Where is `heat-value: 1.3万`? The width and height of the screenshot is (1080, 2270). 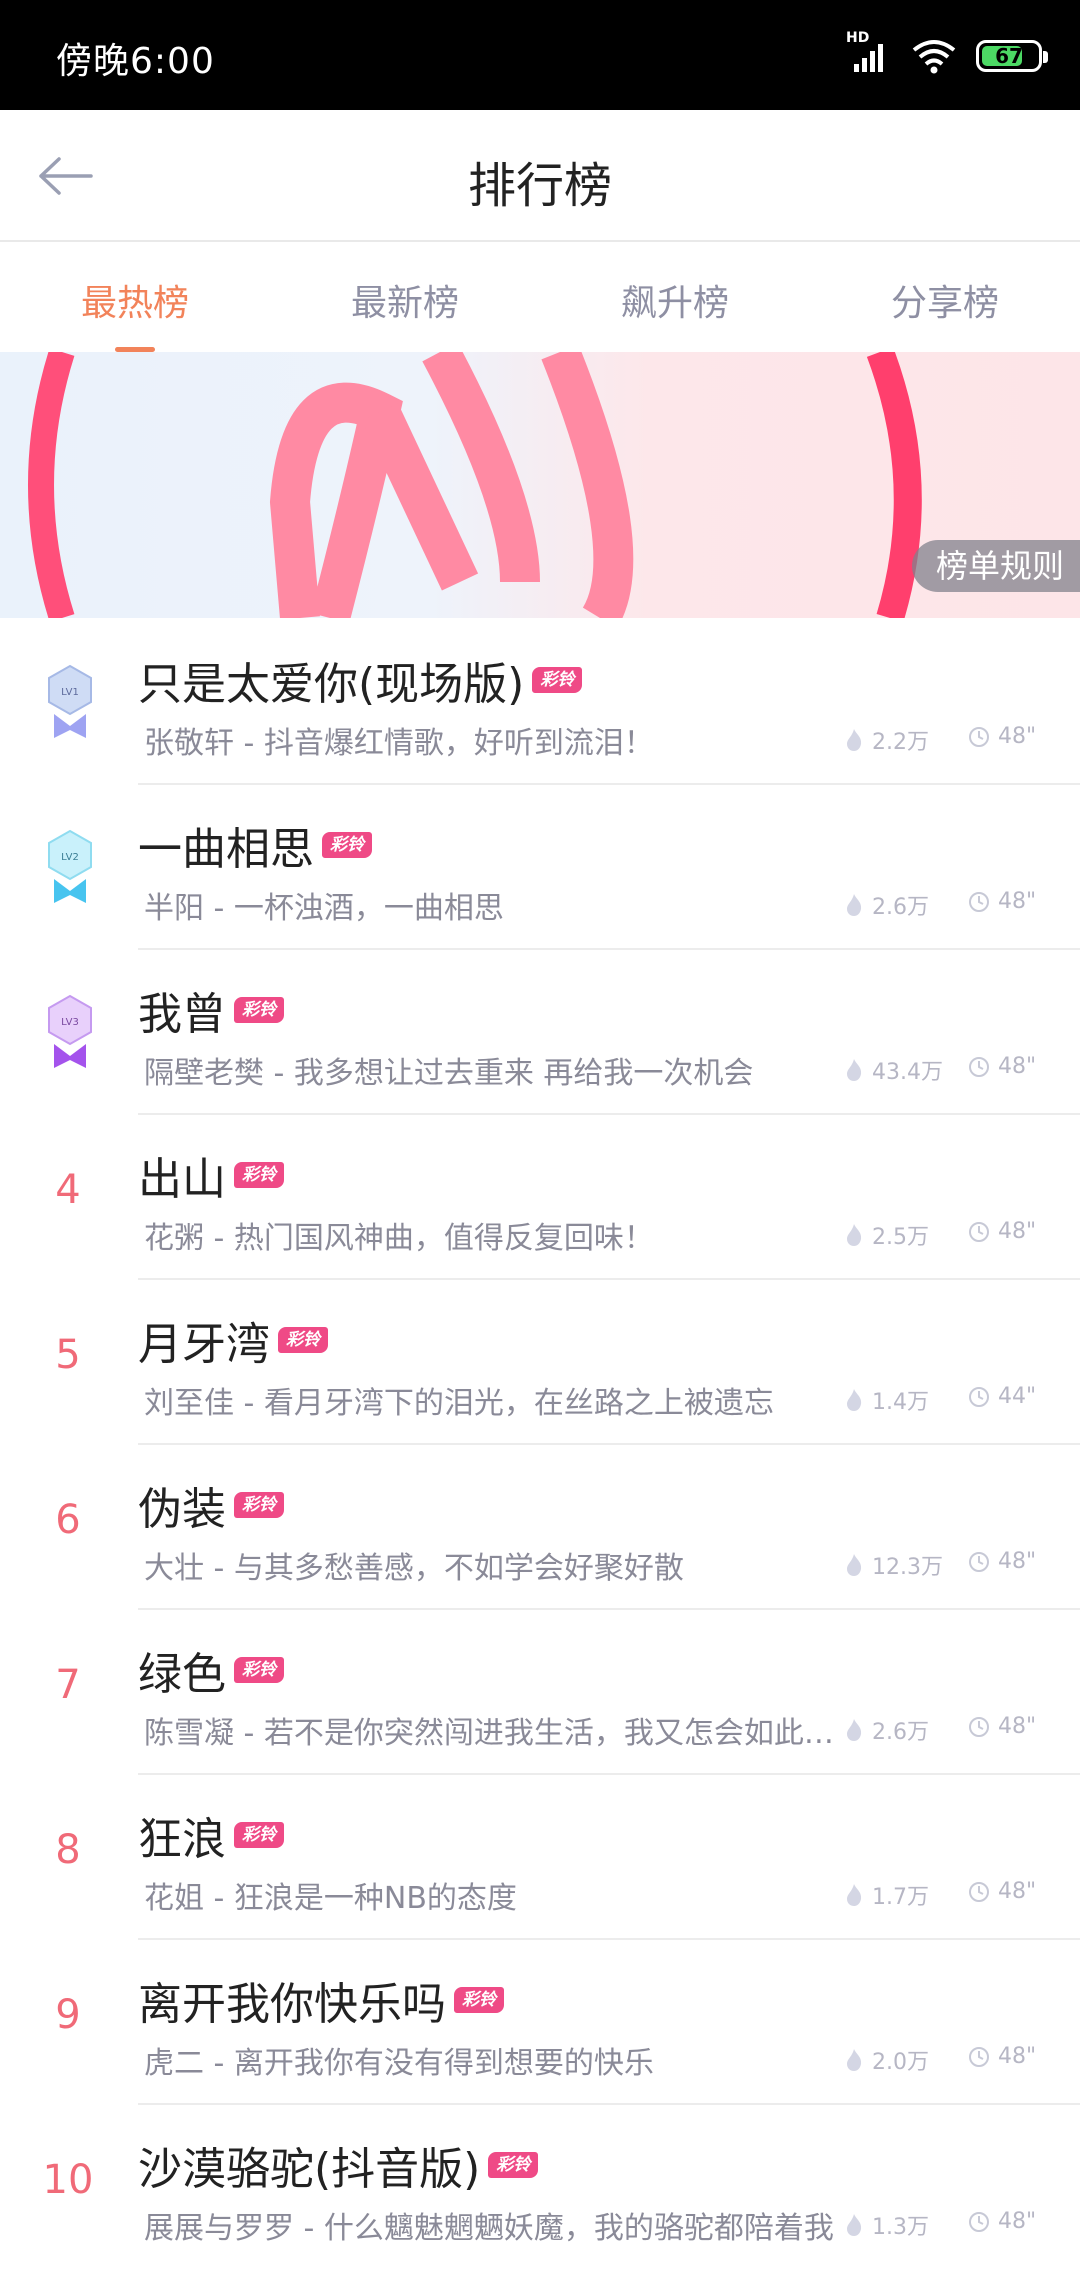
heat-value: 1.3万 is located at coordinates (900, 2227).